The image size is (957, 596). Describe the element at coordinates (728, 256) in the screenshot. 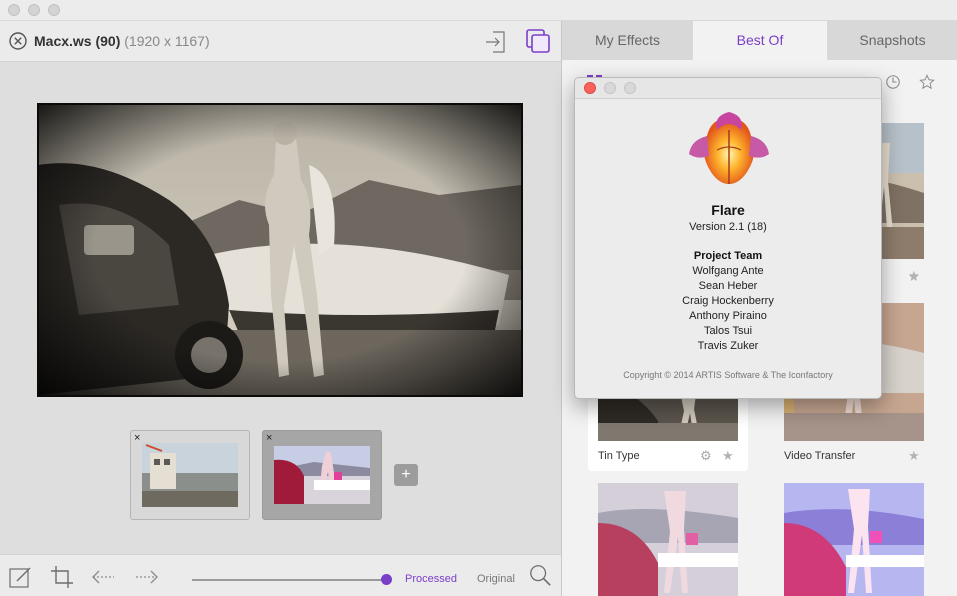

I see `about-team-heading: Project Team` at that location.